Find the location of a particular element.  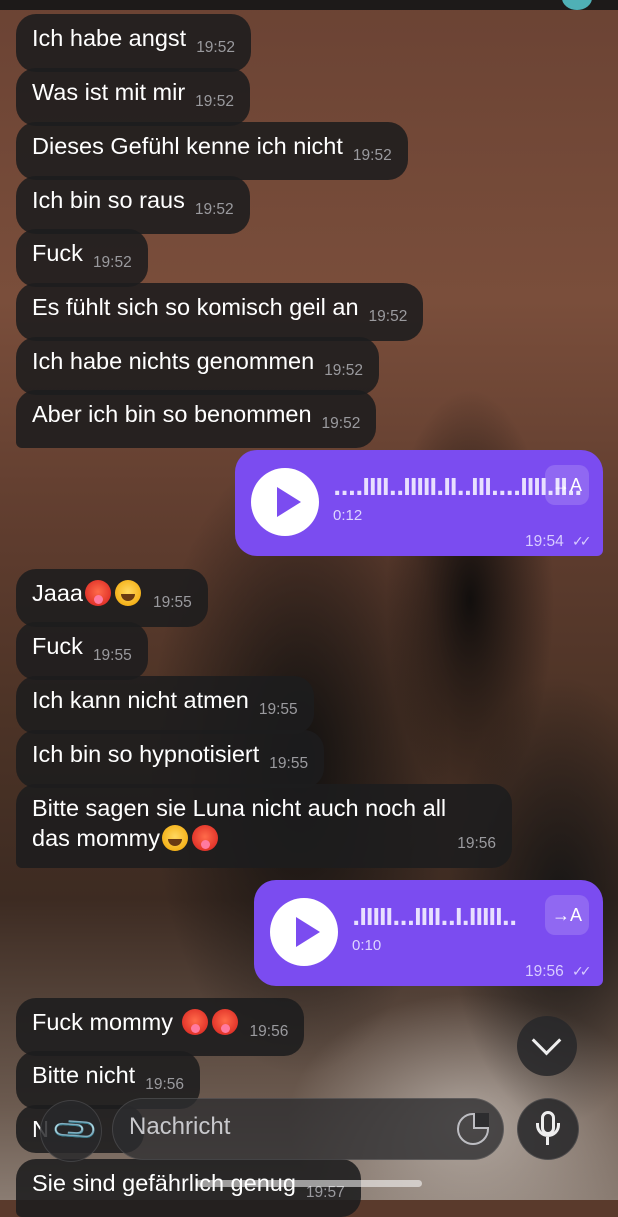

message-text: Dieses Gefühl kenne ich nicht is located at coordinates (187, 146).